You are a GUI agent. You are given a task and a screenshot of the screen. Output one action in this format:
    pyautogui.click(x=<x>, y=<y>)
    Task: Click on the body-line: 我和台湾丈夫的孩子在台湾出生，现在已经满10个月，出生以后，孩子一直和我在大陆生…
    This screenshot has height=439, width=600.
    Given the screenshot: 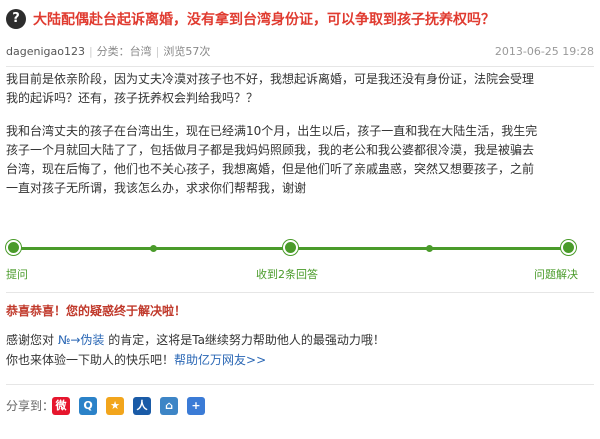 What is the action you would take?
    pyautogui.click(x=272, y=131)
    